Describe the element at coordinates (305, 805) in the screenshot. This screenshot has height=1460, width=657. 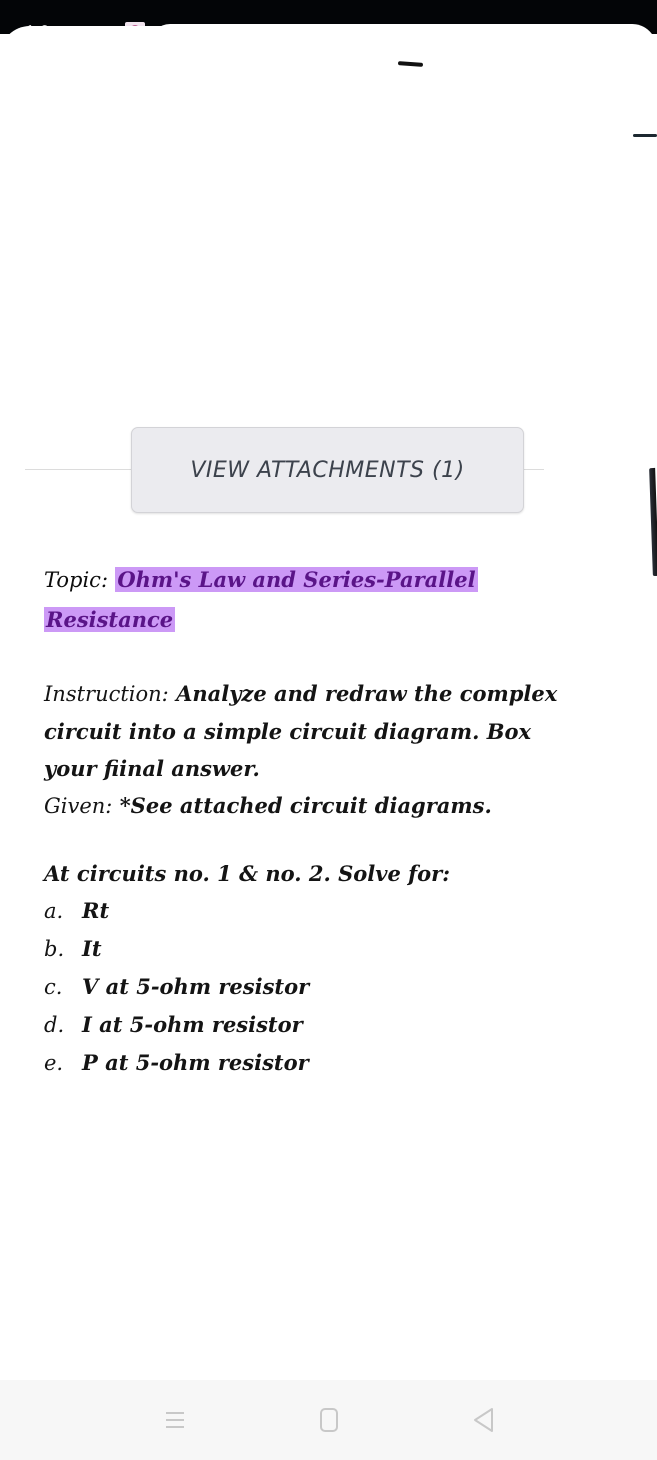
I see `given-text: *See attached circuit diagrams.` at that location.